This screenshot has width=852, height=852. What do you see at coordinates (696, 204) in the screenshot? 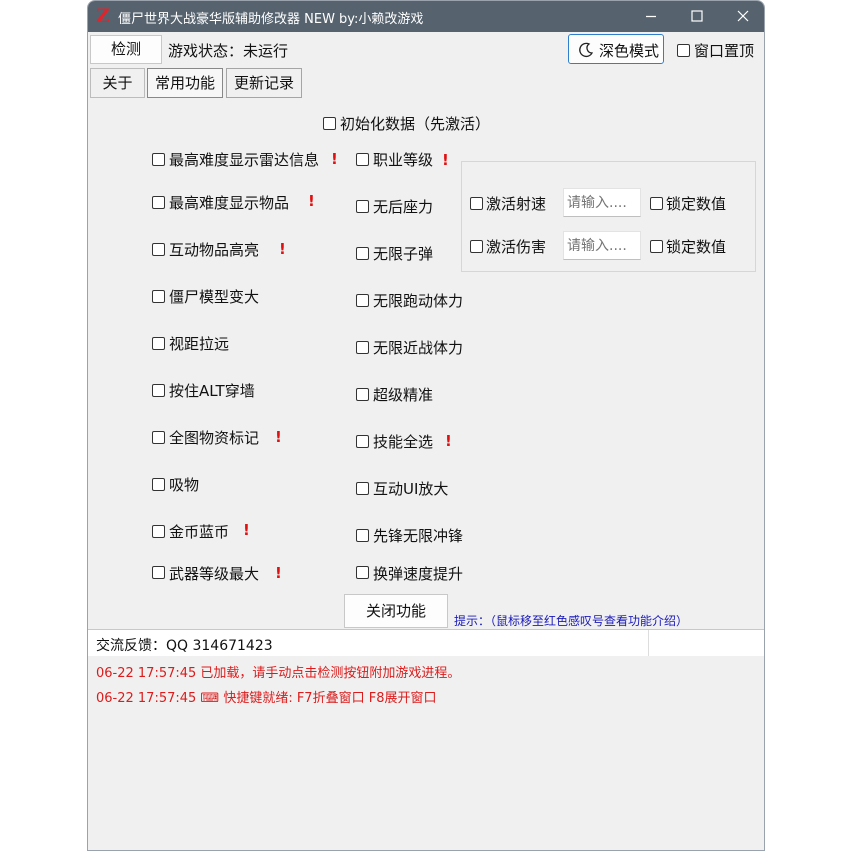
I see `fire-rate-lock-label: 锁定数值` at bounding box center [696, 204].